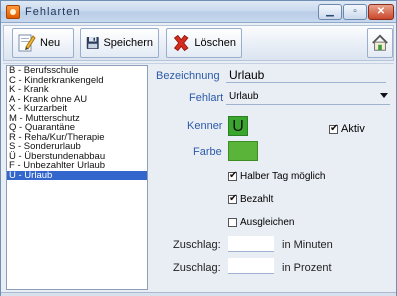 This screenshot has height=296, width=397. I want to click on halber-tag-checkbox: Halber Tag möglich, so click(277, 176).